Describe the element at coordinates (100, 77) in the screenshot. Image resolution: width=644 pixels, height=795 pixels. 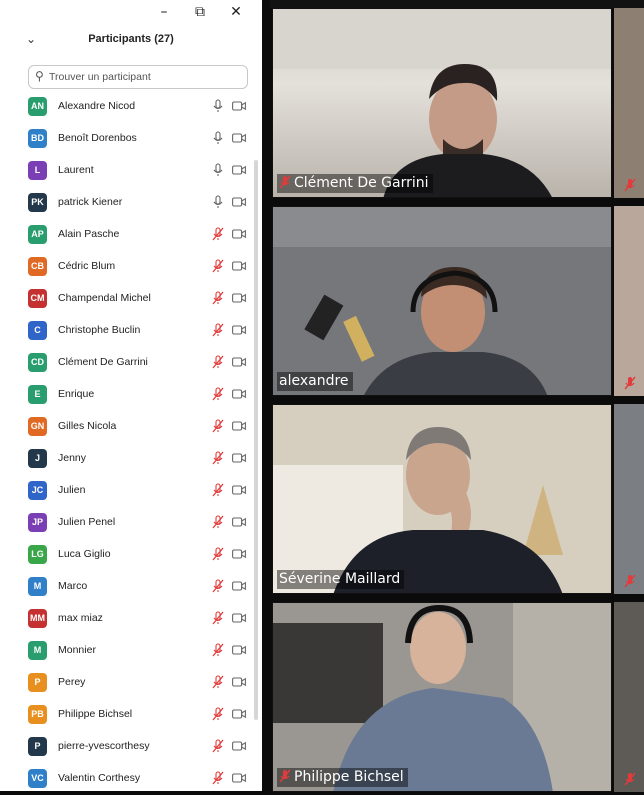
I see `search-placeholder: Trouver un participant` at that location.